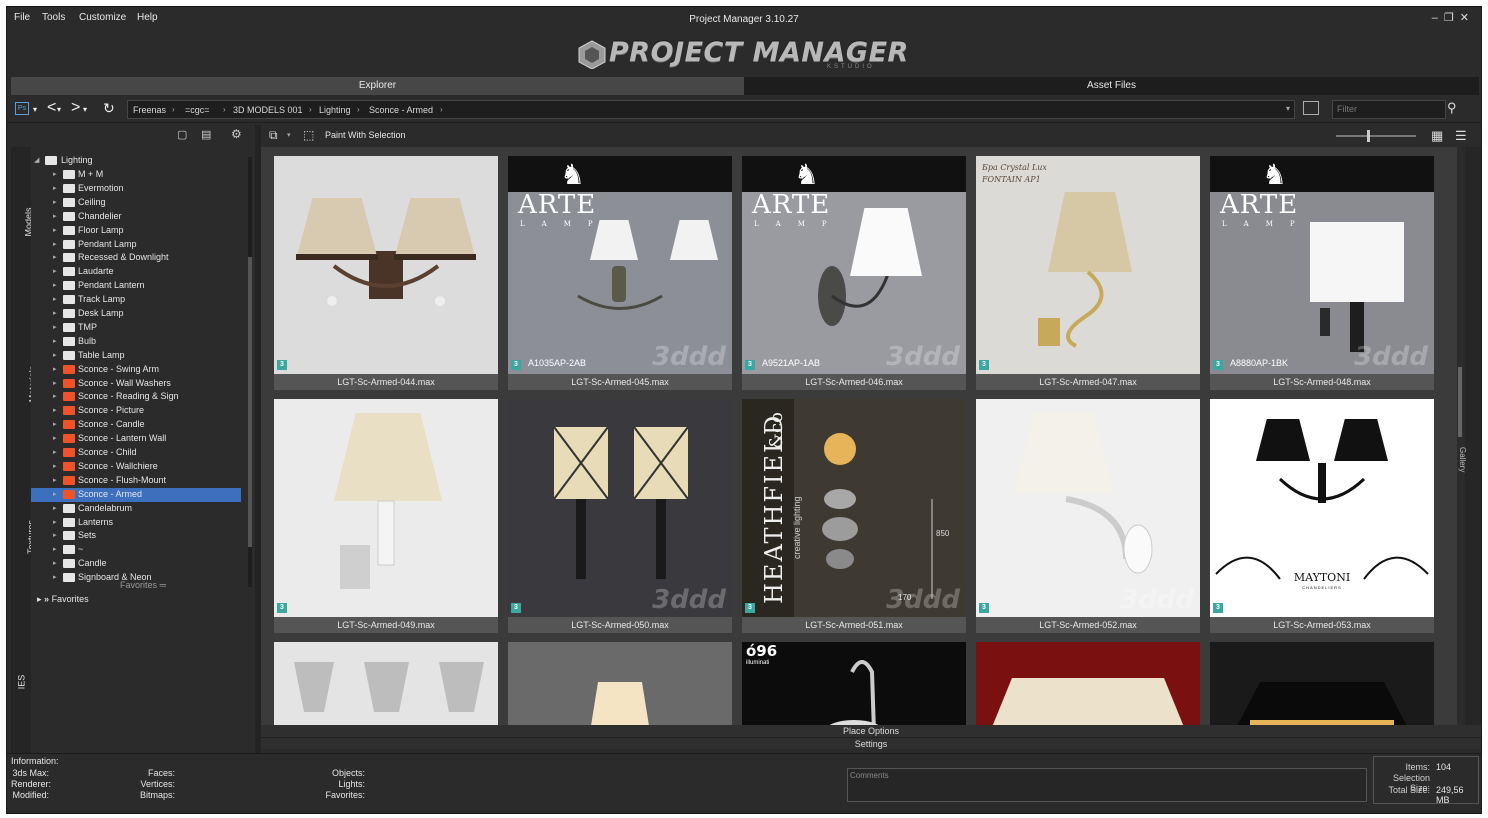  Describe the element at coordinates (136, 161) in the screenshot. I see `tree-root-lighting: ◢ Lighting` at that location.